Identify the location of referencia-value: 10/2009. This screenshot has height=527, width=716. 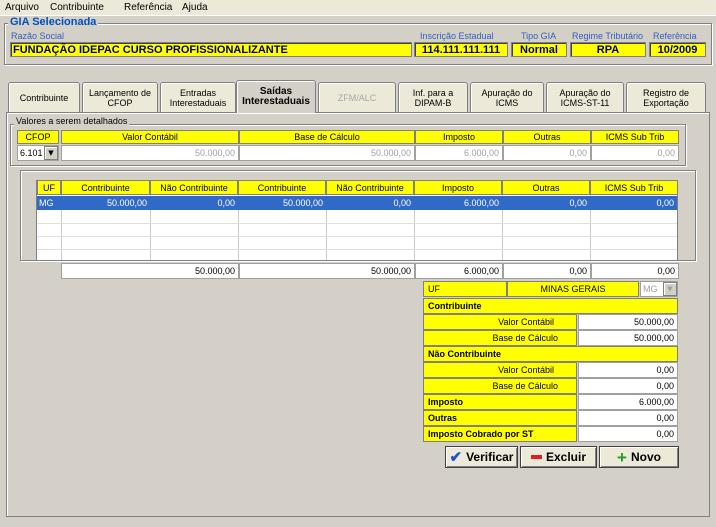
(677, 49).